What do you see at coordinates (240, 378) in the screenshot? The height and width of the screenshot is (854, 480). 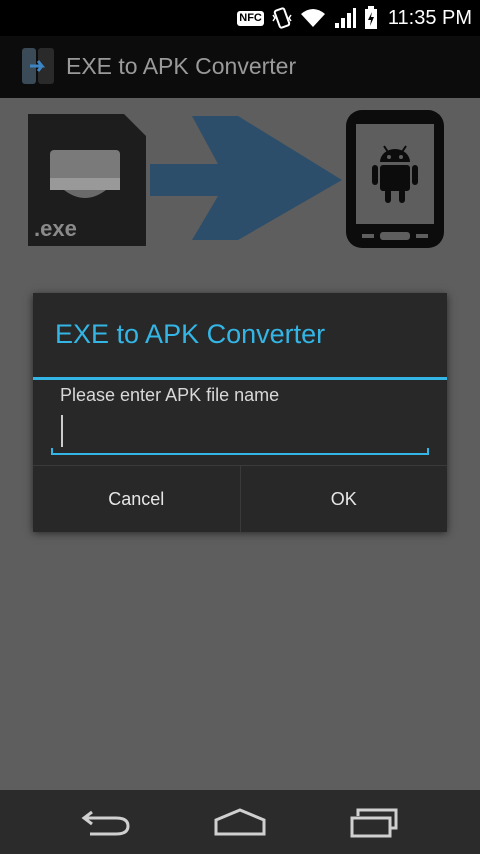 I see `dialog-title-divider` at bounding box center [240, 378].